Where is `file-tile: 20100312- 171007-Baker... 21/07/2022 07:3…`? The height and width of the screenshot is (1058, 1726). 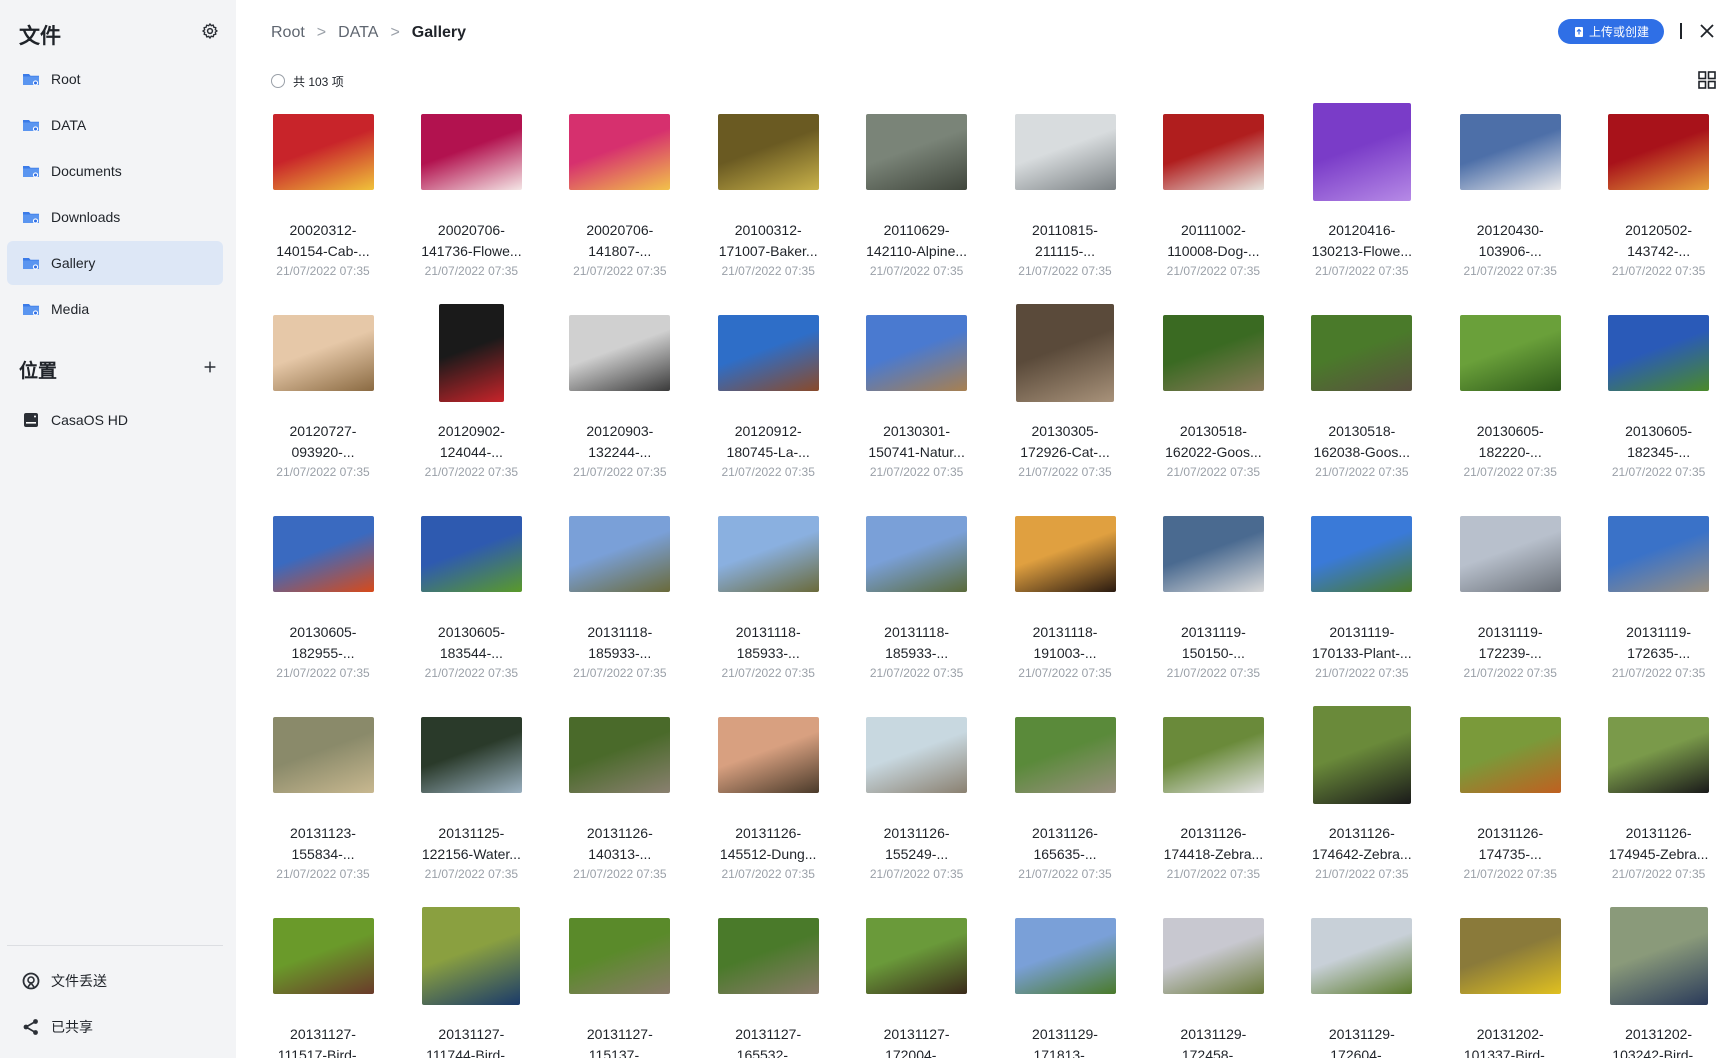 file-tile: 20100312- 171007-Baker... 21/07/2022 07:3… is located at coordinates (768, 200).